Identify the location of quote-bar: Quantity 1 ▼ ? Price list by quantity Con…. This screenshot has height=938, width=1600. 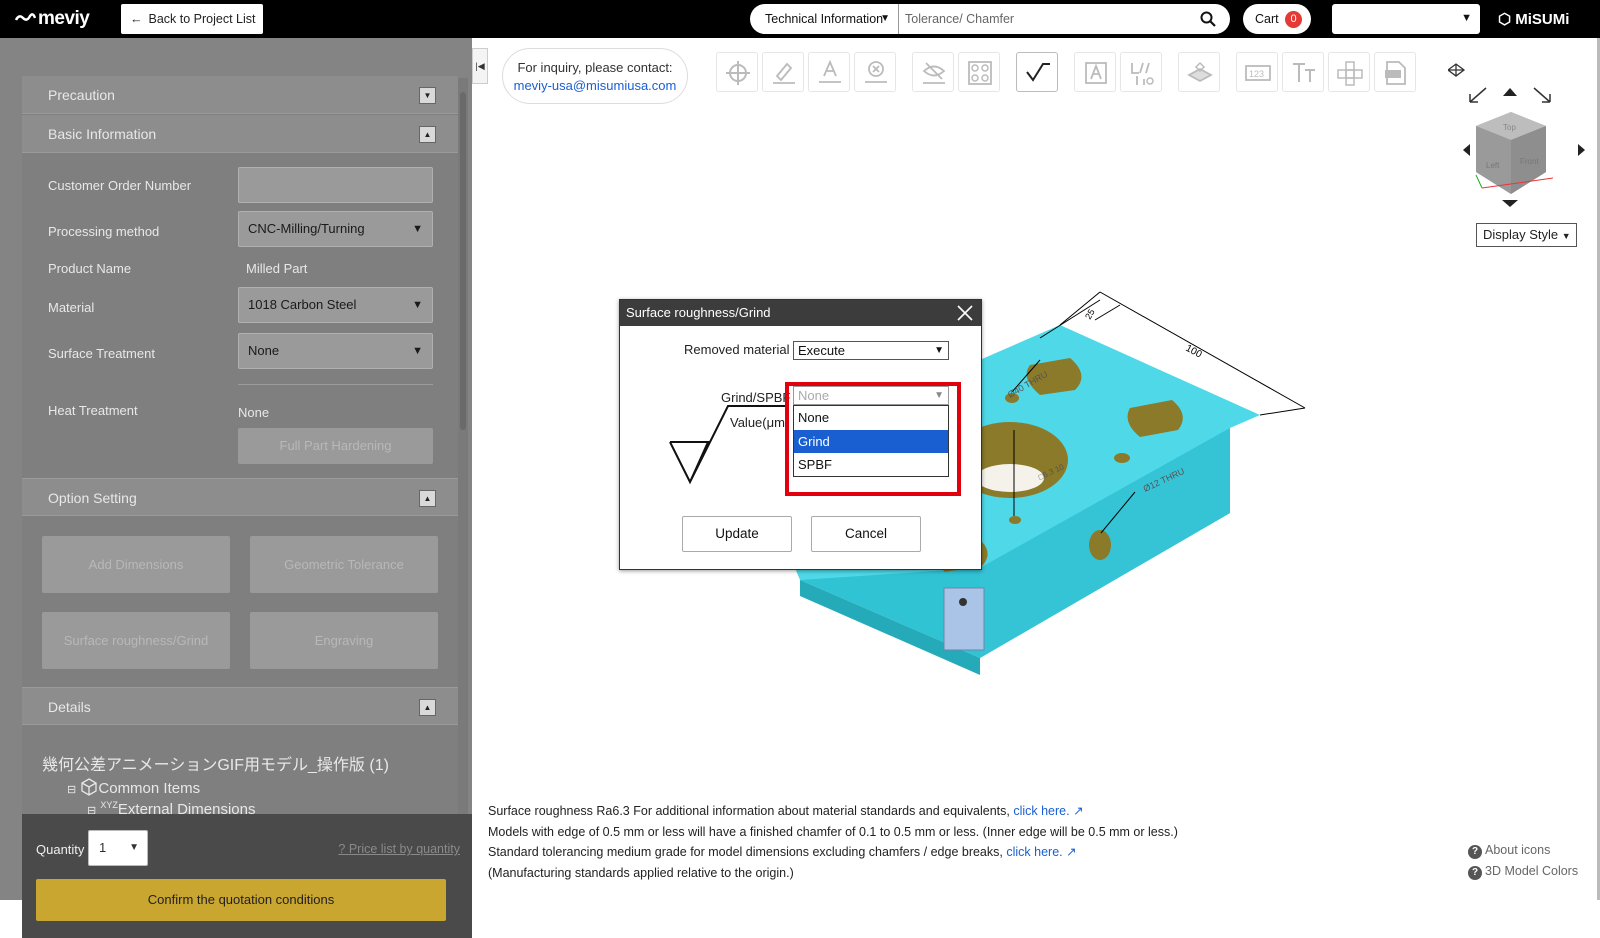
(247, 876).